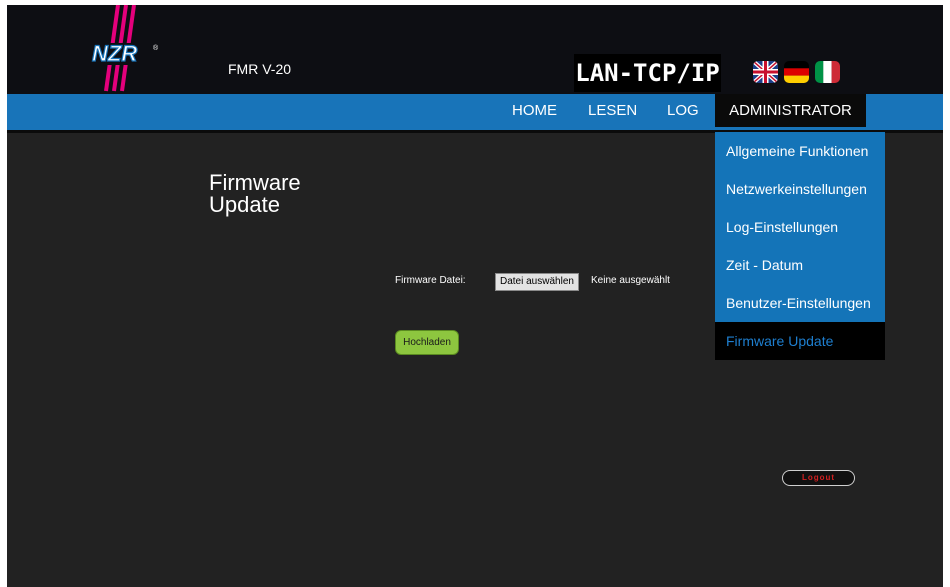 The height and width of the screenshot is (587, 950). What do you see at coordinates (114, 53) in the screenshot?
I see `svg-text: NZR` at bounding box center [114, 53].